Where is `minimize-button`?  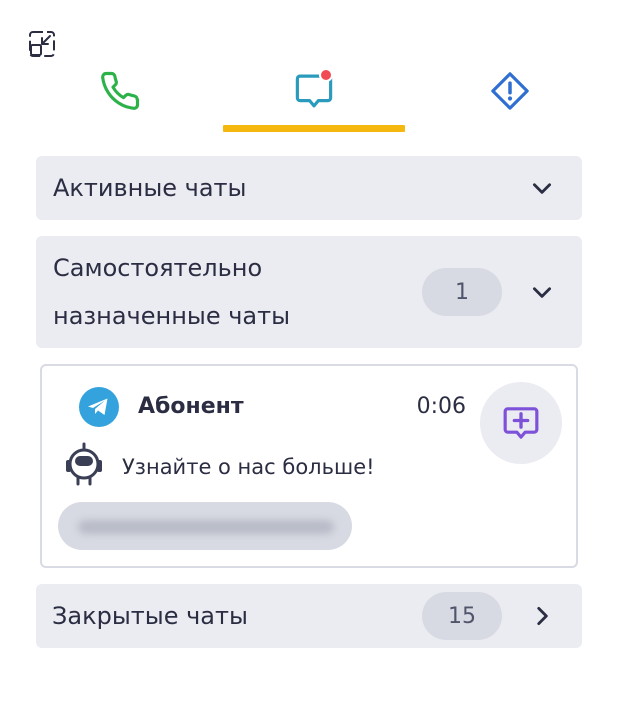 minimize-button is located at coordinates (42, 44).